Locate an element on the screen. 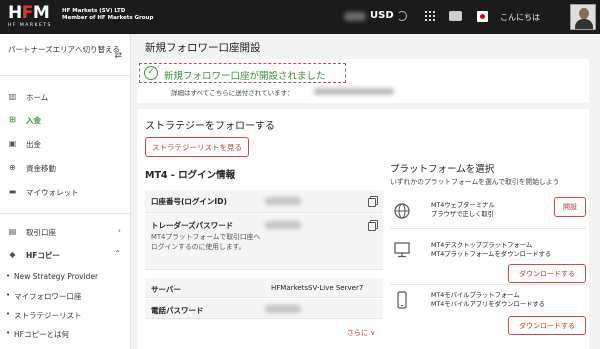  platform-webterminal-desc: ブラウザで正しく取引 is located at coordinates (462, 214).